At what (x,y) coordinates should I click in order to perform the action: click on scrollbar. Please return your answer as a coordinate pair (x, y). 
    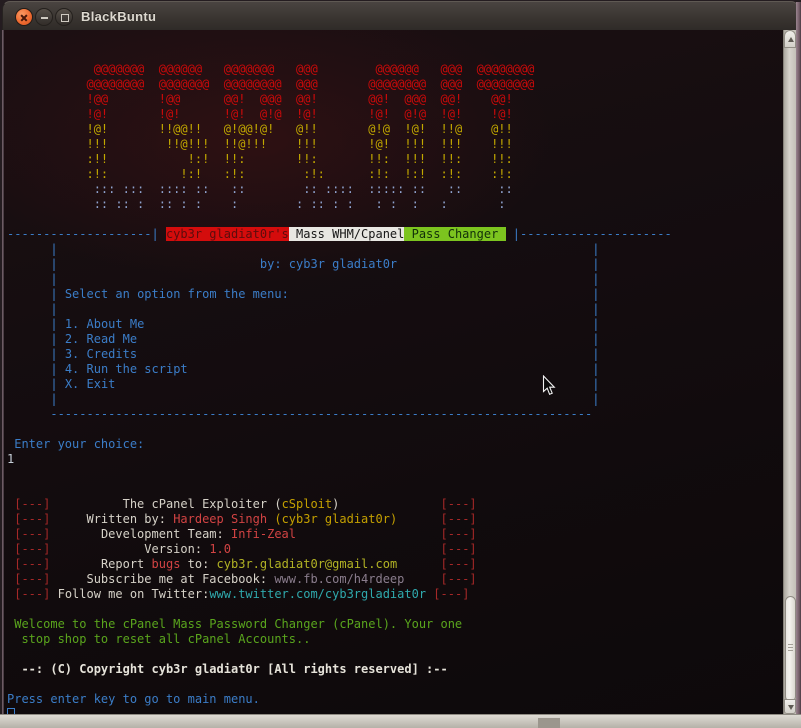
    Looking at the image, I should click on (789, 372).